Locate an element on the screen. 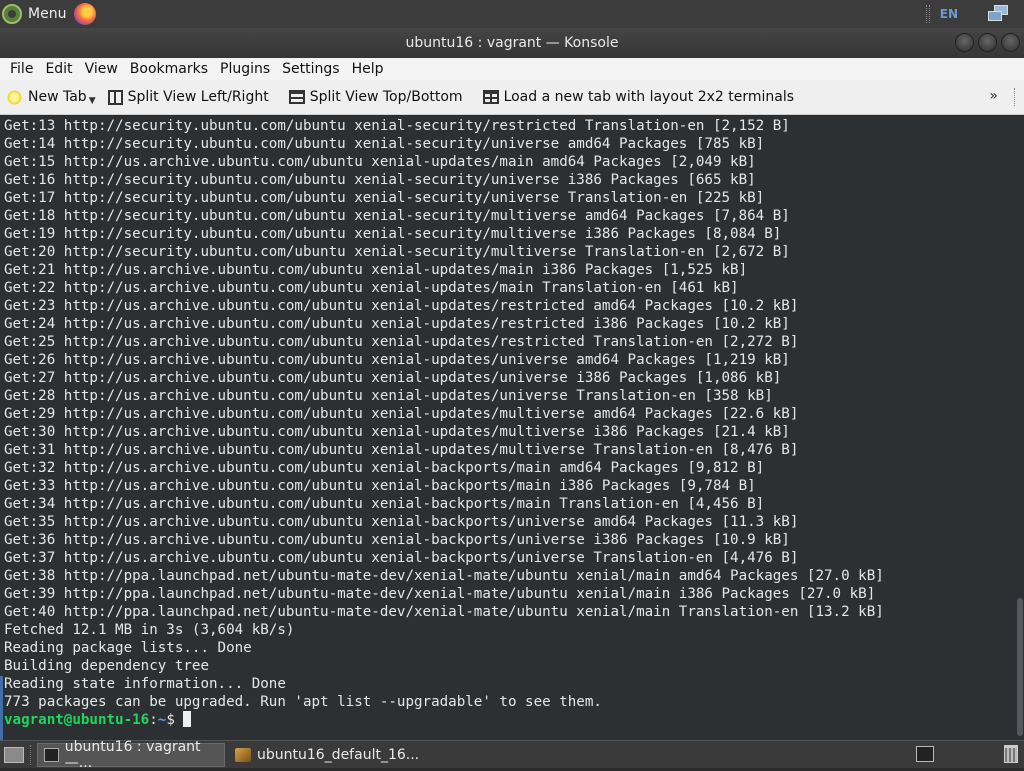 This screenshot has height=771, width=1024. menu-view: View is located at coordinates (101, 69).